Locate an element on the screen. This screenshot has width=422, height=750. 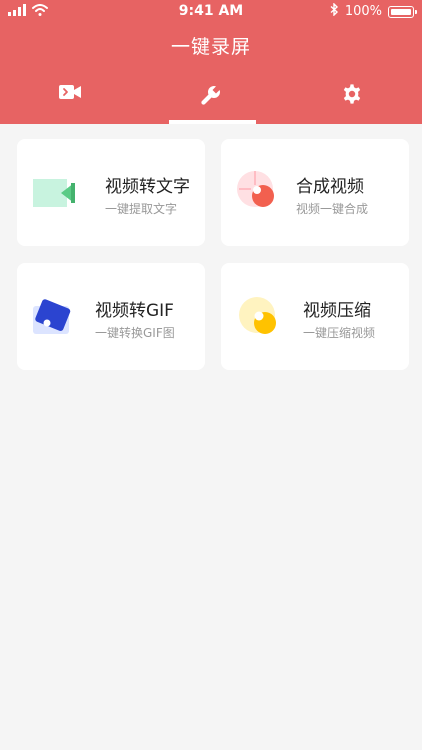
battery-icon is located at coordinates (402, 11).